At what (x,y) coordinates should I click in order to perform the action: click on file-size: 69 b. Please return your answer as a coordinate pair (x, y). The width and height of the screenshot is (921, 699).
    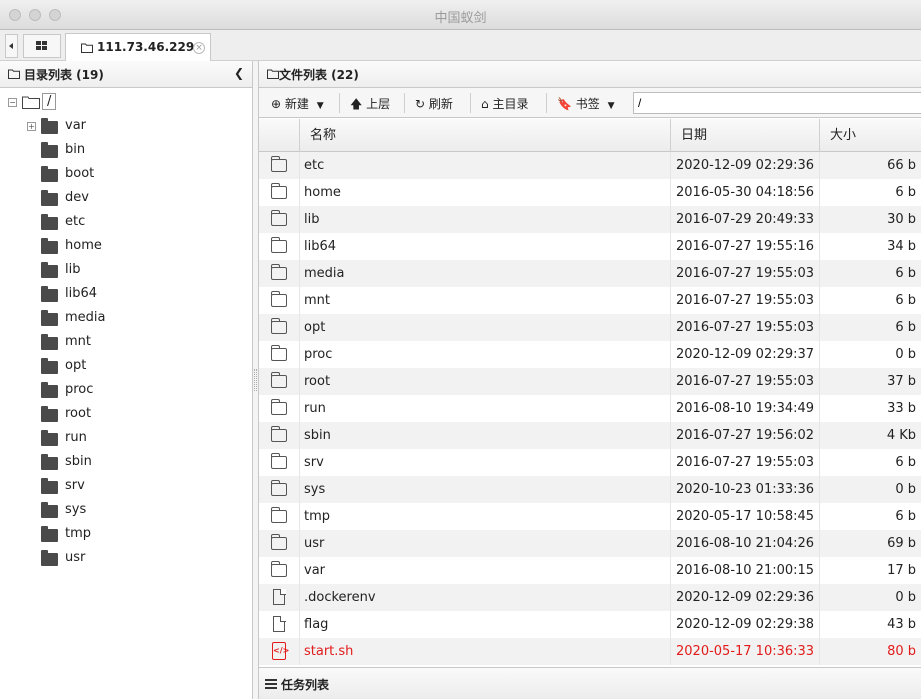
    Looking at the image, I should click on (870, 543).